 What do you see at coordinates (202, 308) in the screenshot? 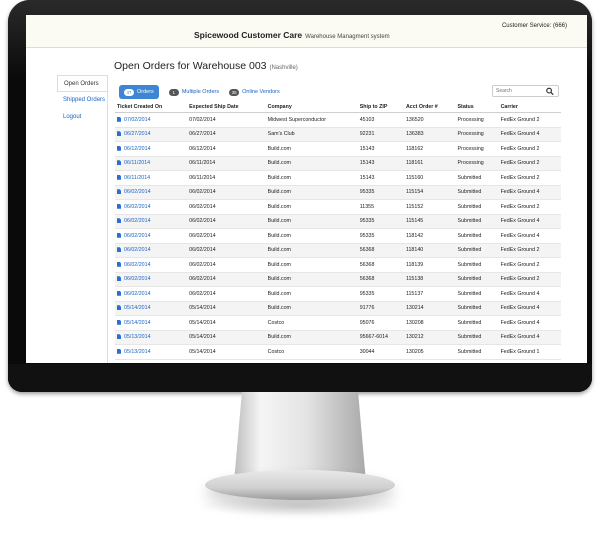
I see `cell-value: 05/14/2014` at bounding box center [202, 308].